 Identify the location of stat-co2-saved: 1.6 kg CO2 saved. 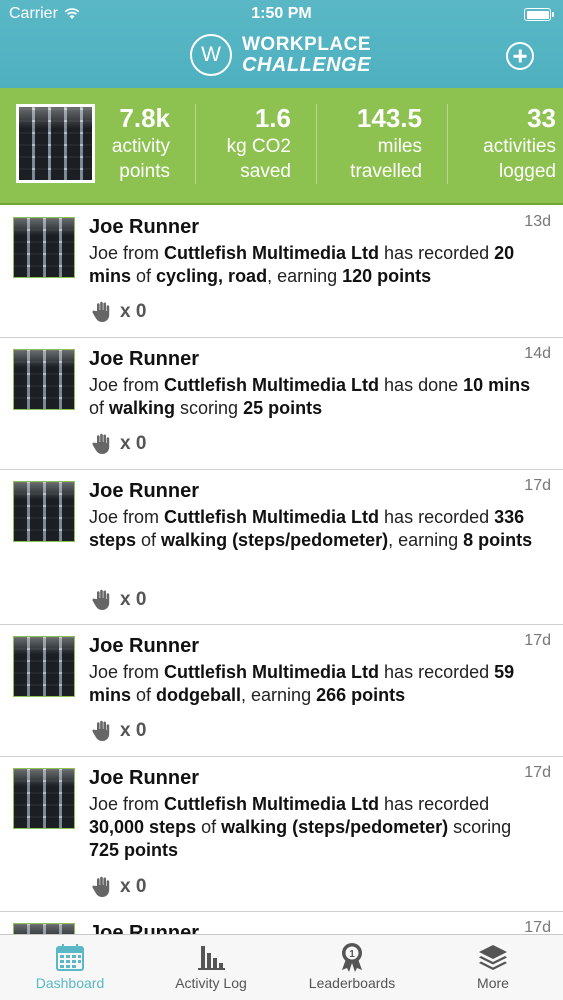
(248, 143).